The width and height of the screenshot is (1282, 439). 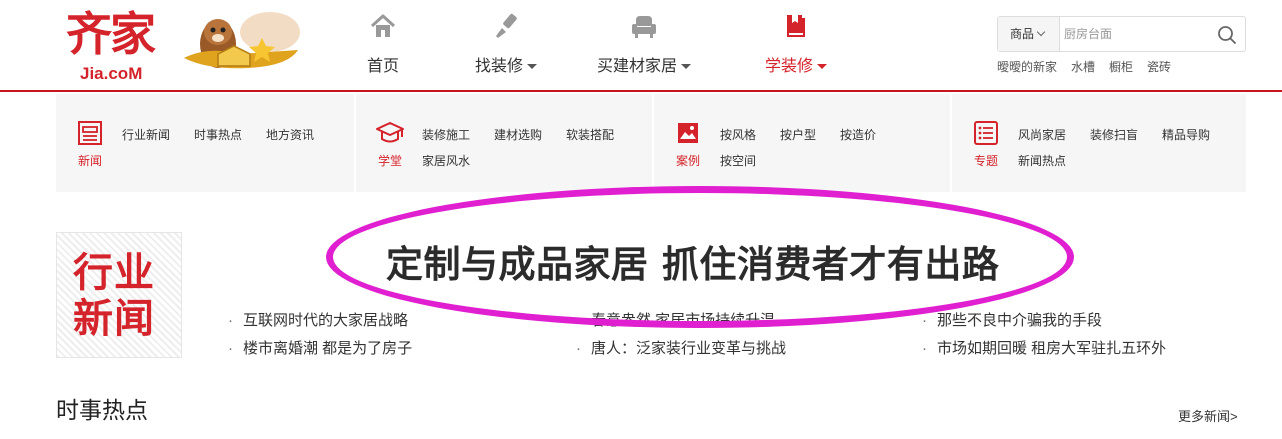 I want to click on category-news-links: 行业新闻 时事热点 地方资讯, so click(x=232, y=135).